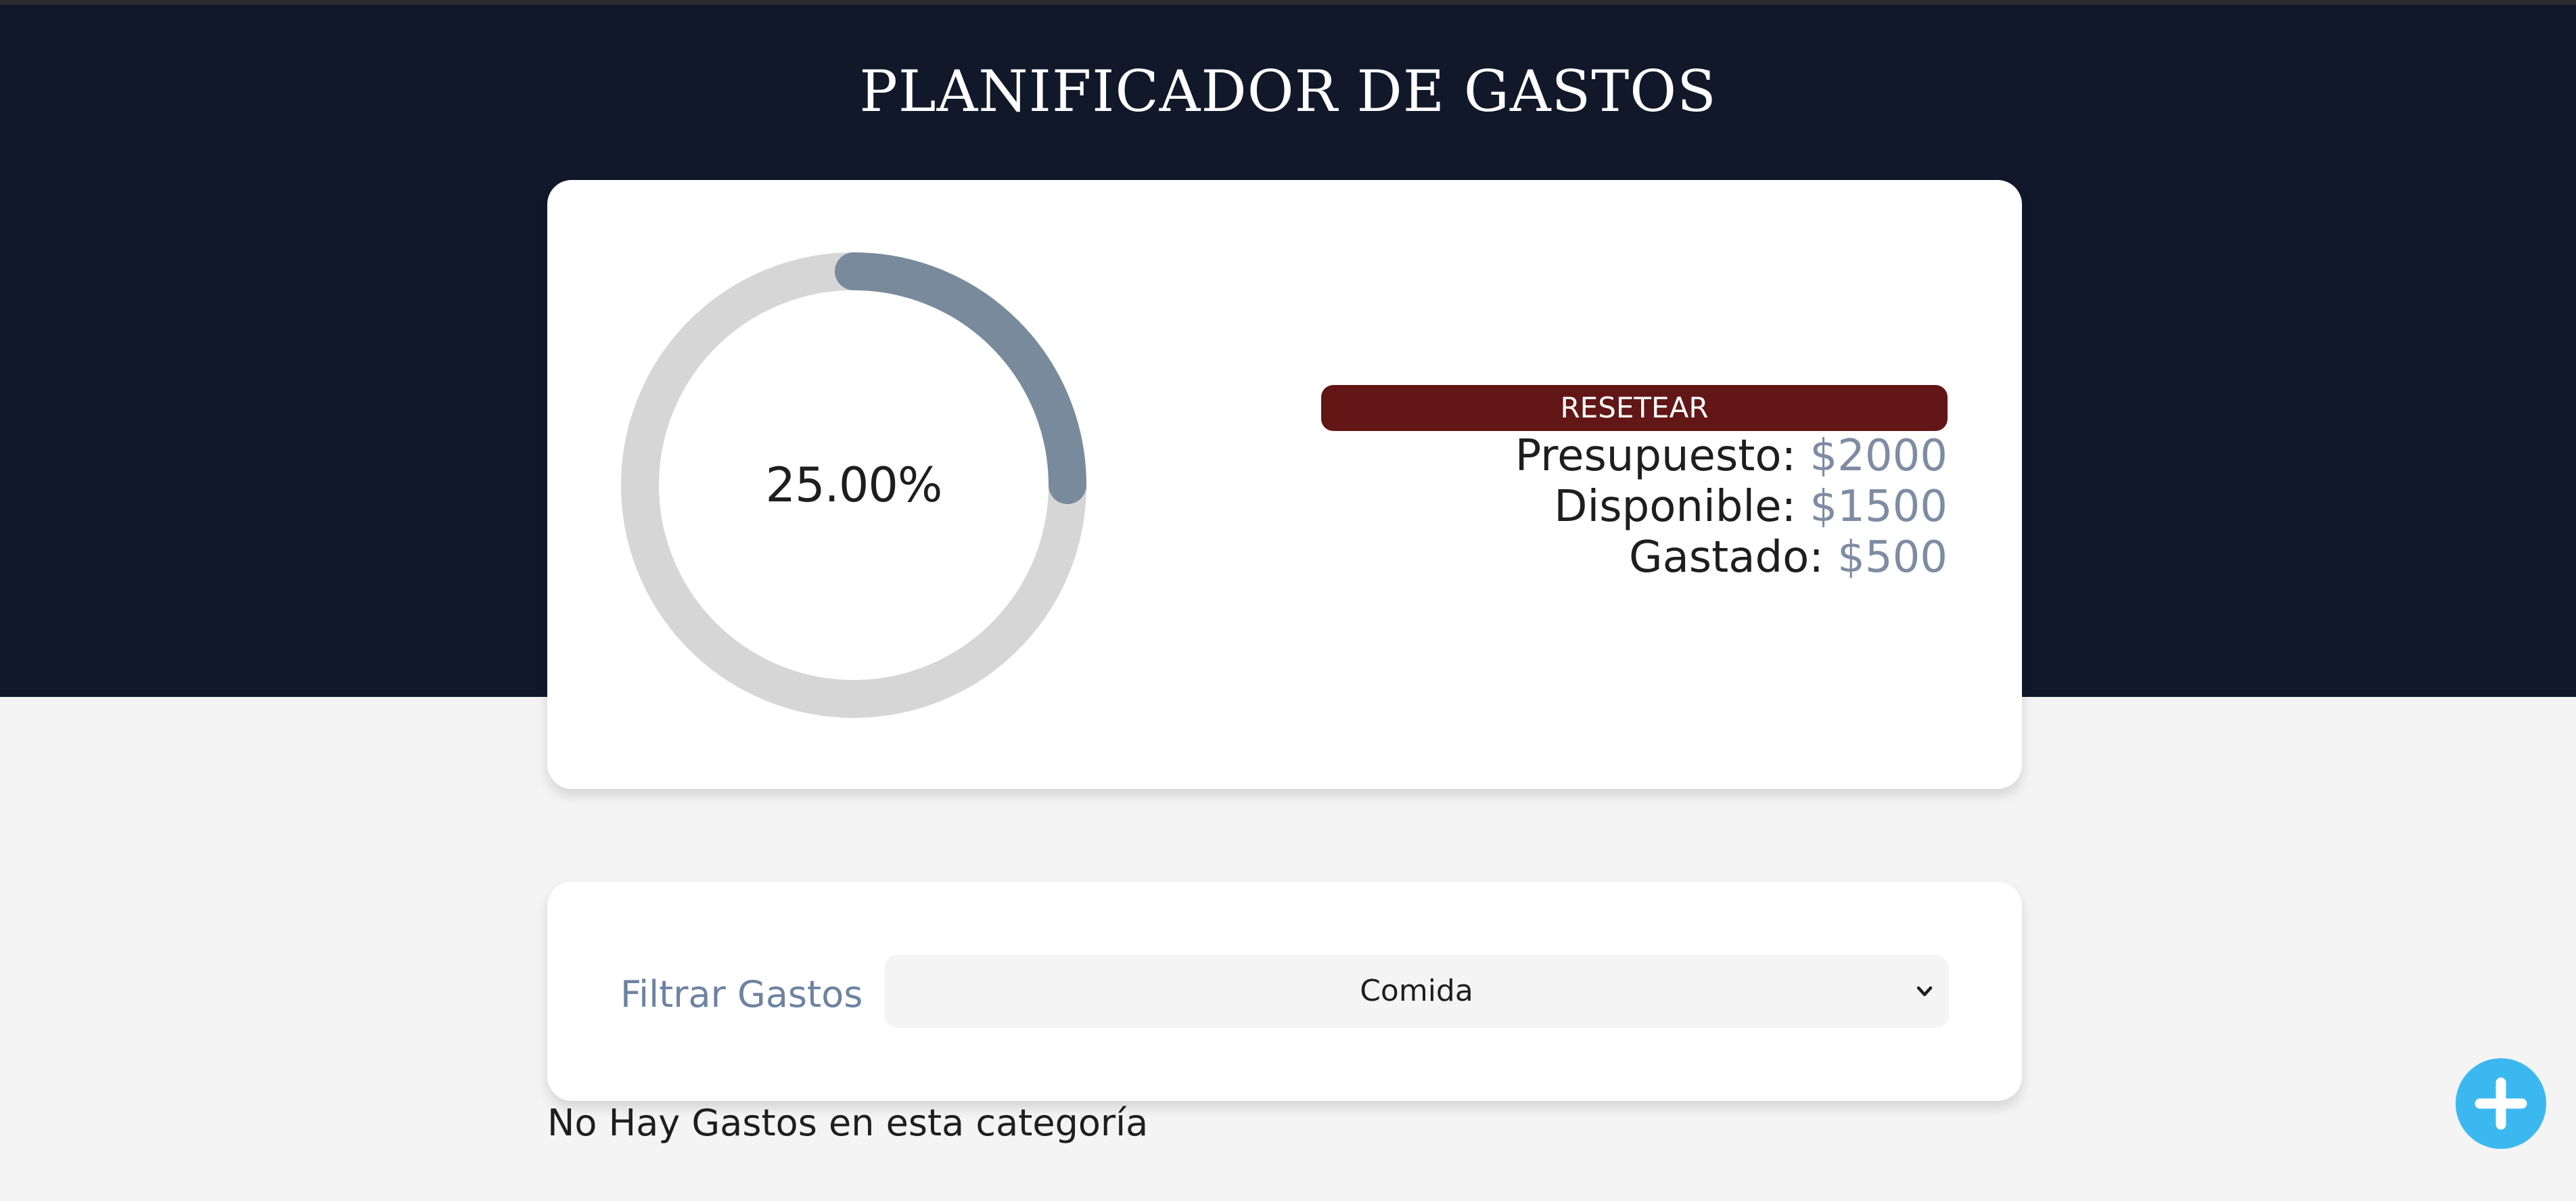  I want to click on budget-spent-value: $500, so click(1892, 557).